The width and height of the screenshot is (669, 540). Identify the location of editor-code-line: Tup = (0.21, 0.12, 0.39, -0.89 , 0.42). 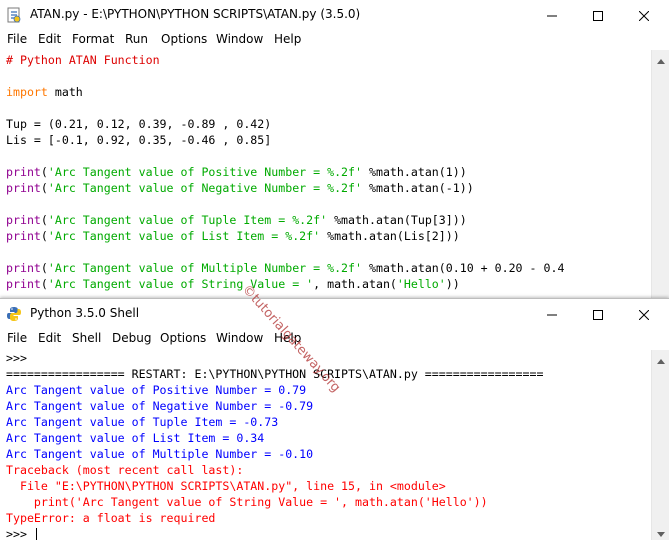
(138, 124).